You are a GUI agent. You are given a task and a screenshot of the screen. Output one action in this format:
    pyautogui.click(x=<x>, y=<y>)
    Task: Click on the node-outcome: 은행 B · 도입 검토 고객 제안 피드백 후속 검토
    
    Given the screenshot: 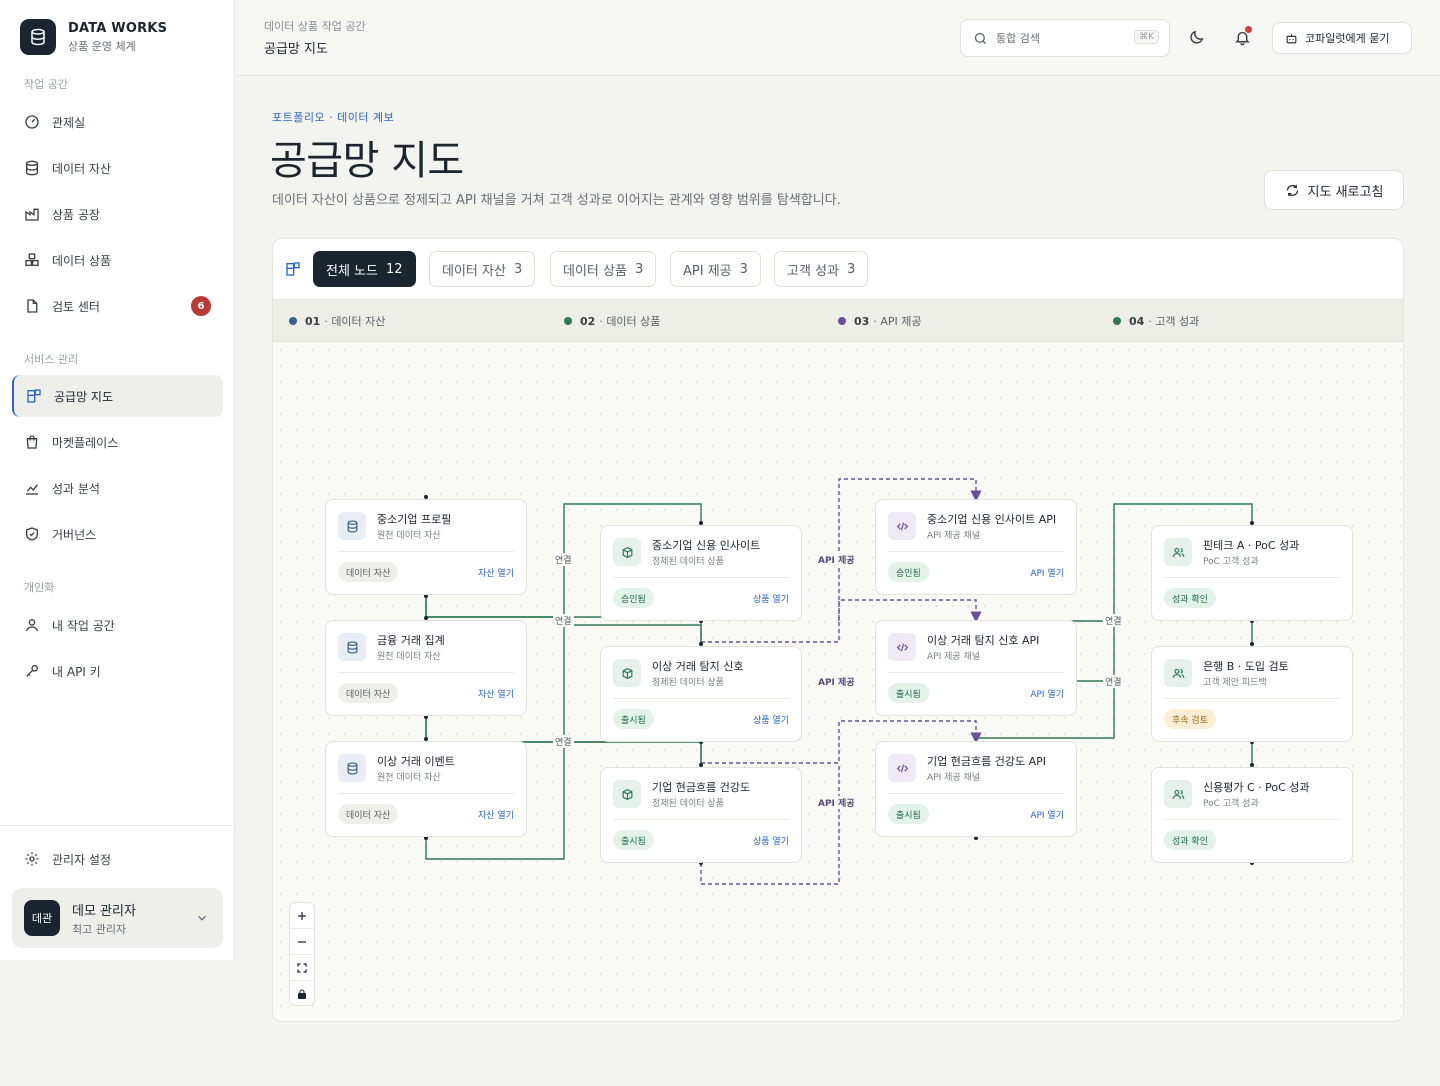 What is the action you would take?
    pyautogui.click(x=1252, y=694)
    